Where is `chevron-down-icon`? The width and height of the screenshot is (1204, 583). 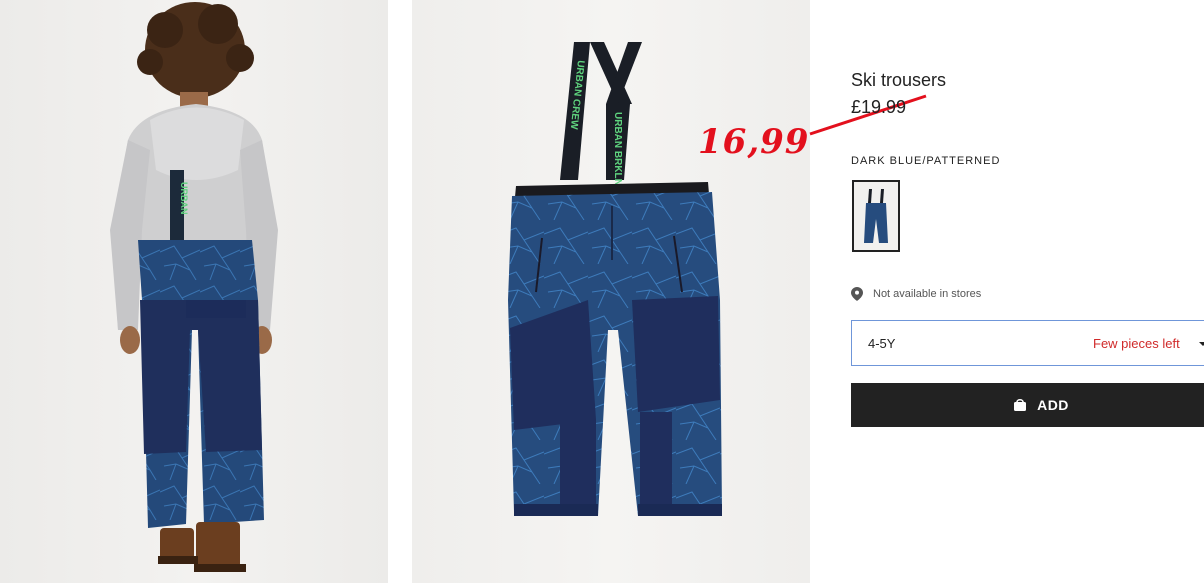 chevron-down-icon is located at coordinates (1201, 344).